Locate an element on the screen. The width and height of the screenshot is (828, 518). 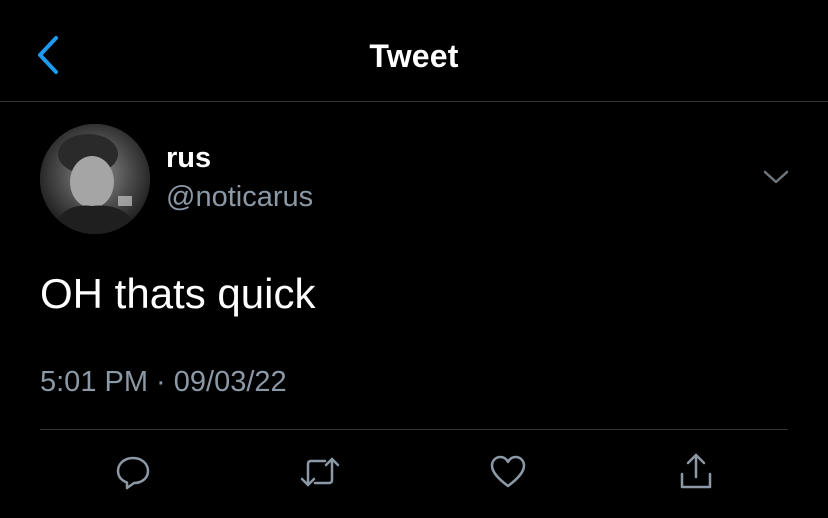
more-options-button is located at coordinates (776, 179).